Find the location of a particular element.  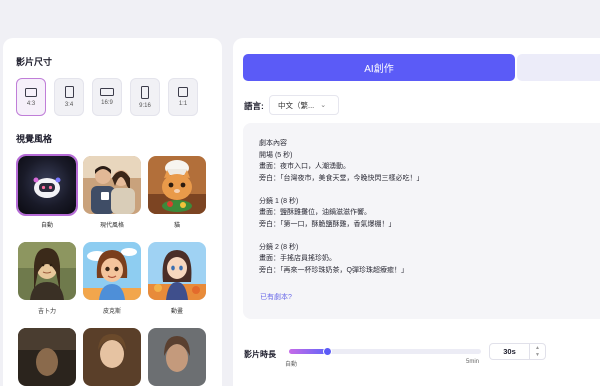

script-line: 旁白：「台灣夜市，美食天堂，今晚快閃三樣必吃！」 is located at coordinates (341, 178).